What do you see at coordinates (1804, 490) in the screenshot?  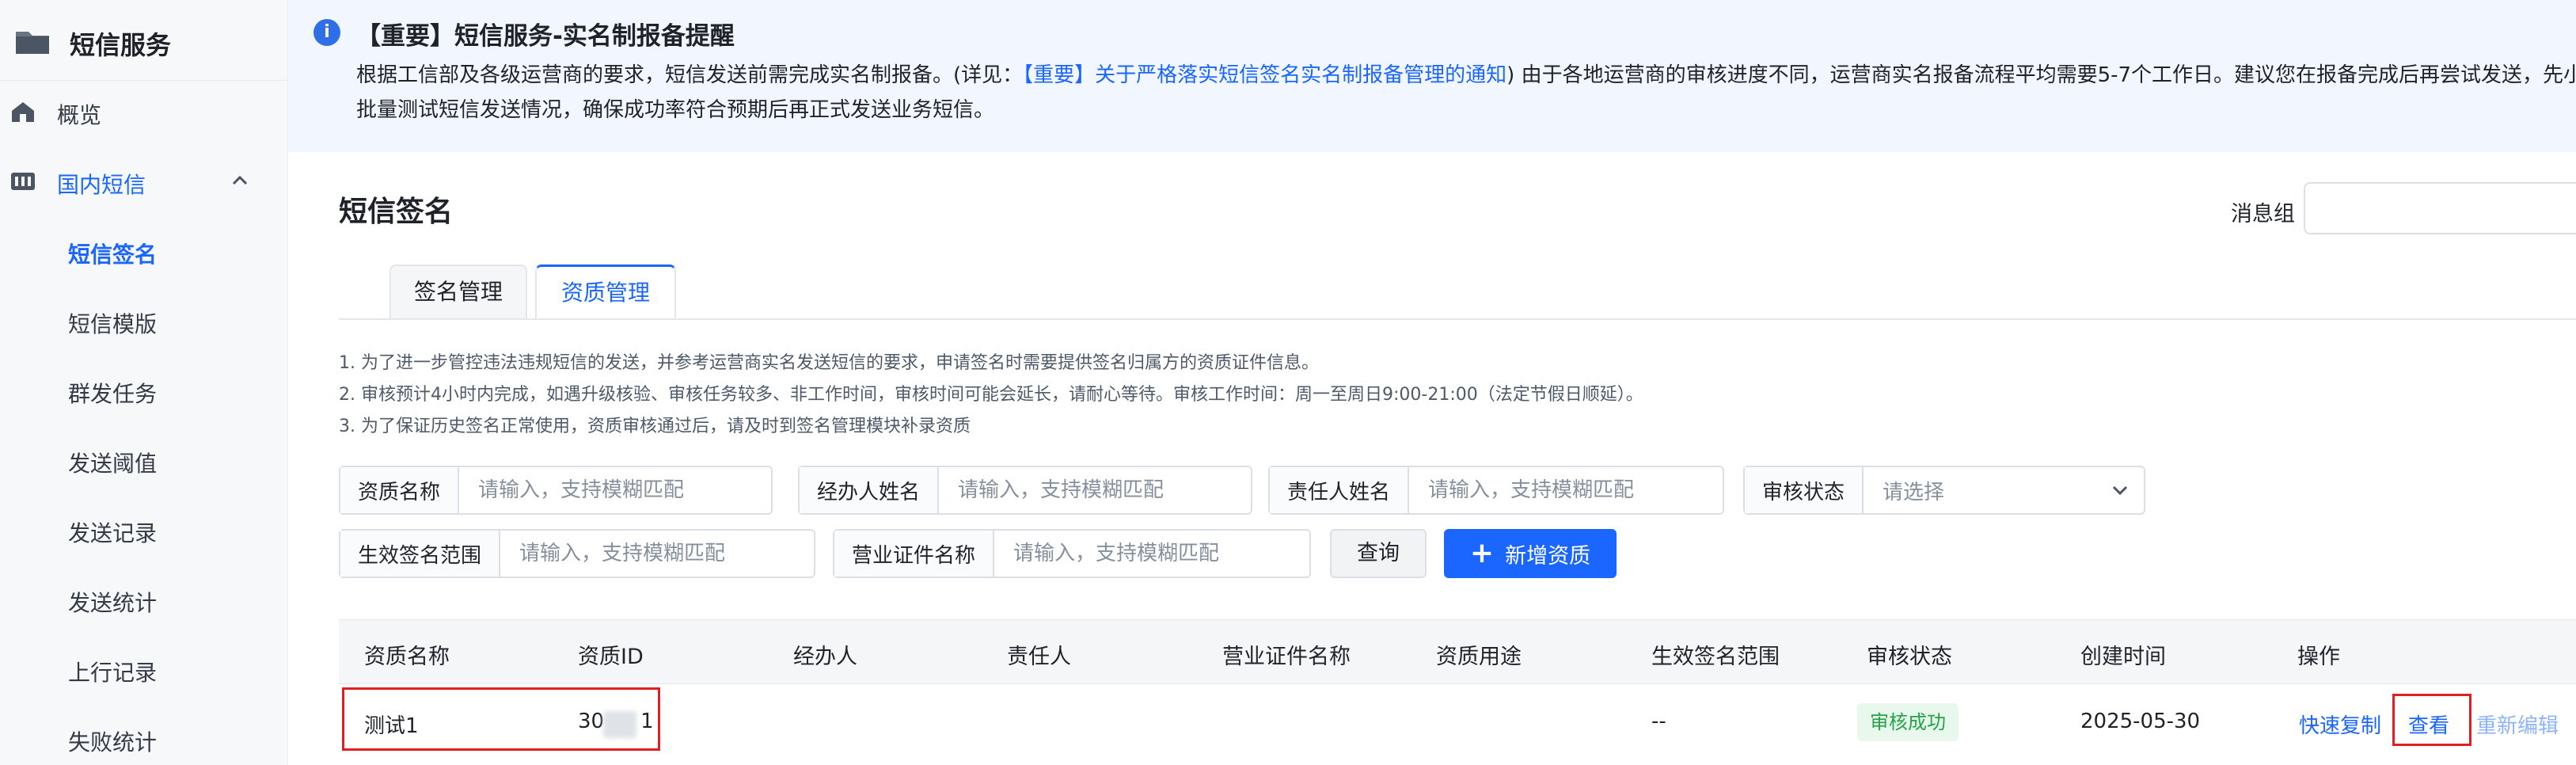 I see `filter-label: 审核状态` at bounding box center [1804, 490].